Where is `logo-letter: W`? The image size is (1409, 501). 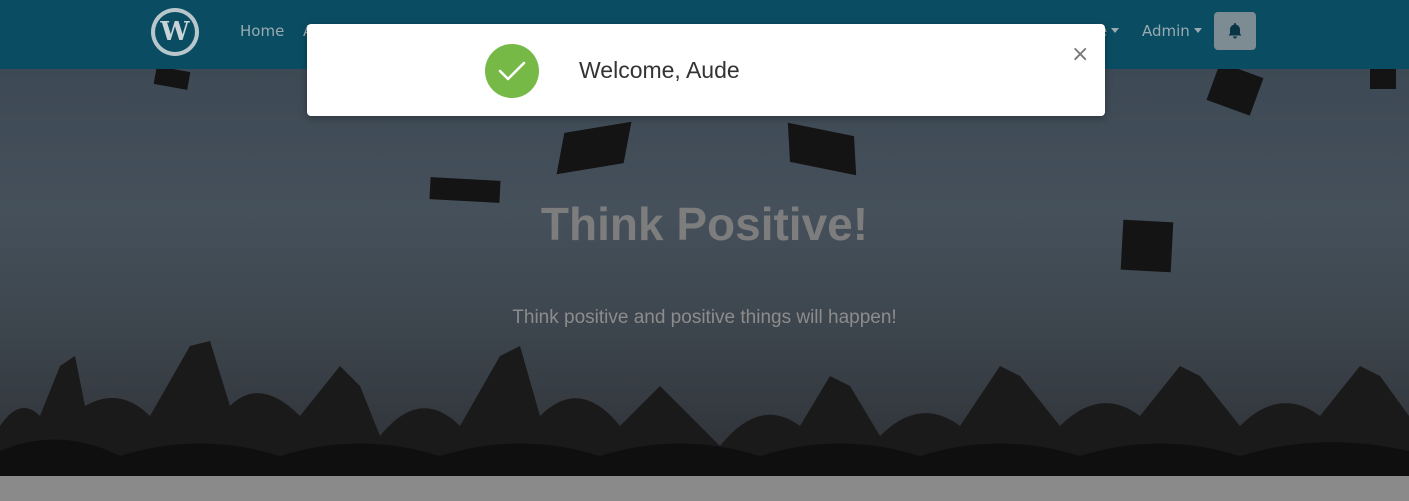
logo-letter: W is located at coordinates (175, 32).